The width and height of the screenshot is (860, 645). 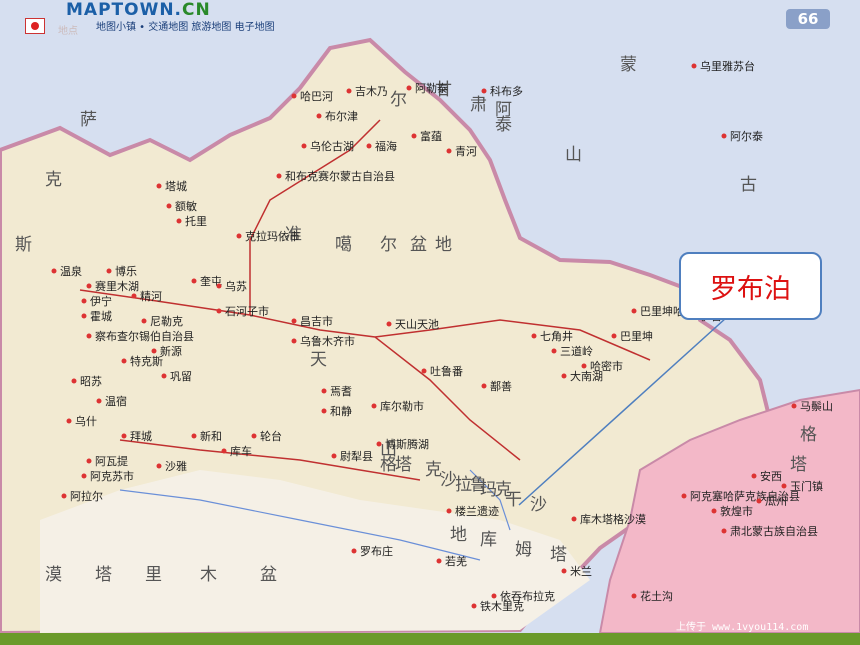 What do you see at coordinates (750, 286) in the screenshot?
I see `lop-nur-callout: 罗布泊` at bounding box center [750, 286].